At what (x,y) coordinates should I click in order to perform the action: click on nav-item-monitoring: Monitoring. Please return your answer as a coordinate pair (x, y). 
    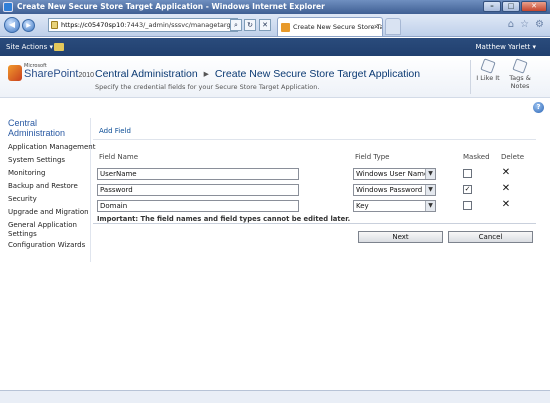
    Looking at the image, I should click on (50, 173).